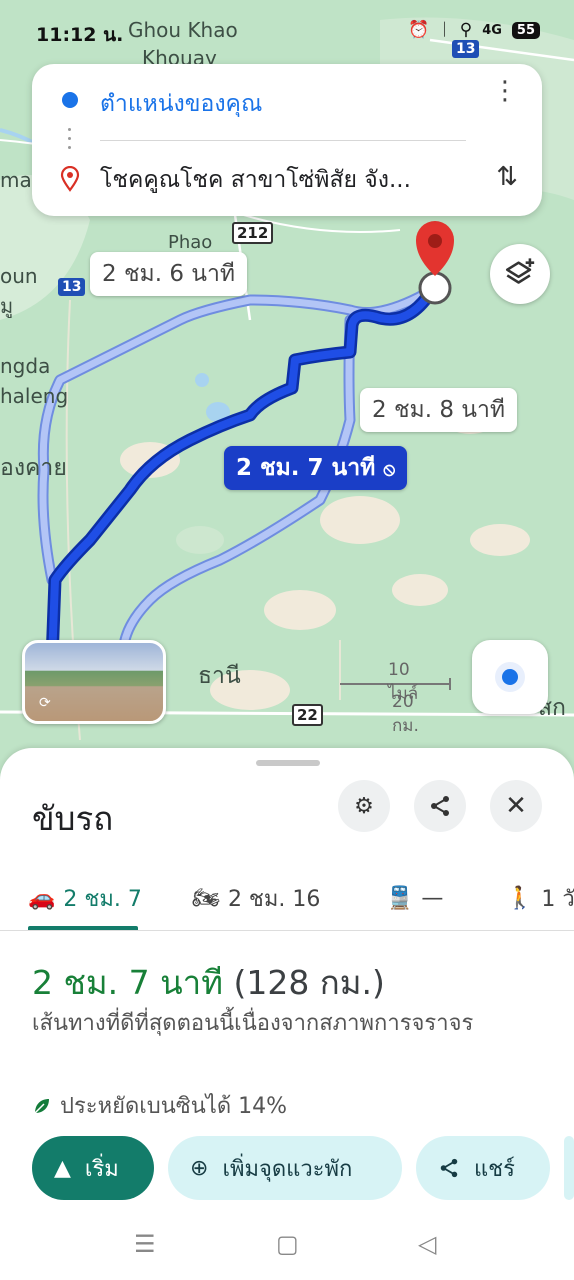 The image size is (574, 1280). Describe the element at coordinates (62, 1168) in the screenshot. I see `navigation-arrow-icon: ▲` at that location.